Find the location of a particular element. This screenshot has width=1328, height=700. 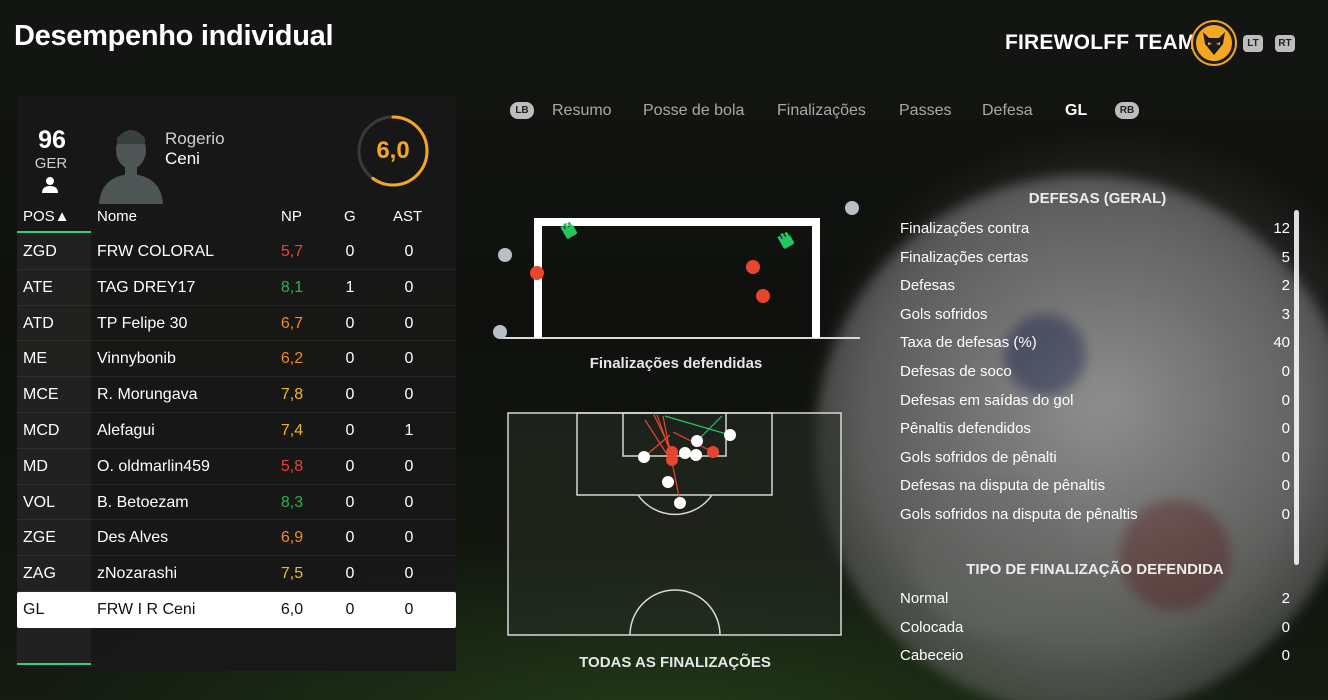

table-row: GL FRW I R Ceni 6,0 0 0 is located at coordinates (236, 609).